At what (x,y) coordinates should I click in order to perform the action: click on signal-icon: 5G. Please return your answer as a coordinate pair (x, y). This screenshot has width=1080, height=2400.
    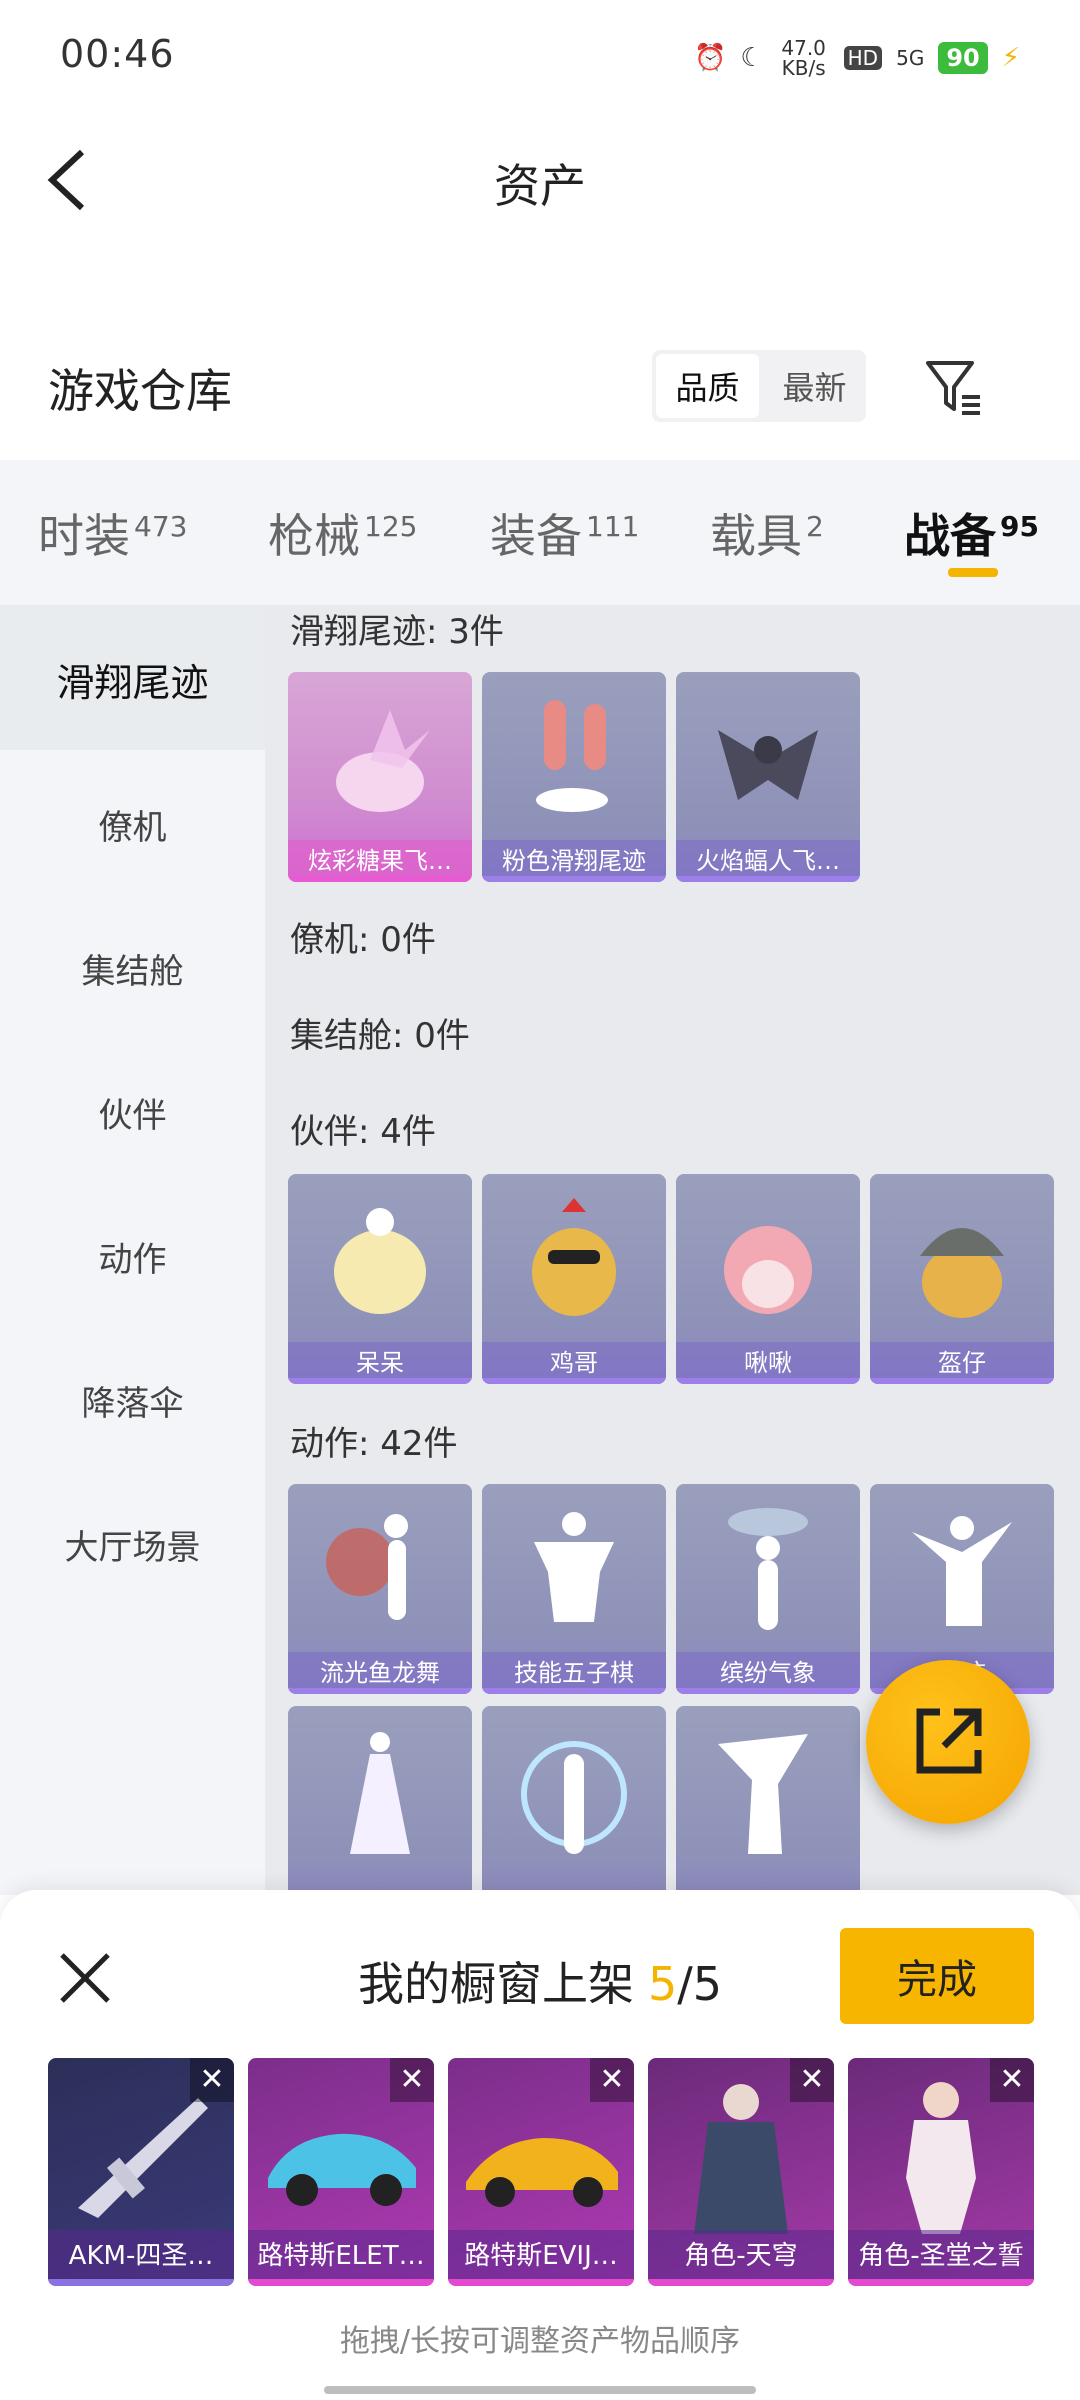
    Looking at the image, I should click on (910, 58).